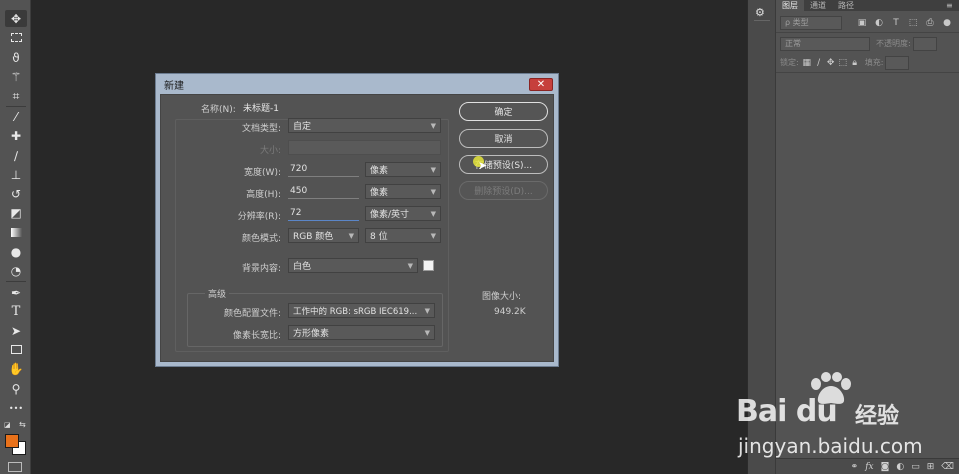 This screenshot has width=959, height=474. Describe the element at coordinates (930, 23) in the screenshot. I see `filter-smart-object-icon: ⎙` at that location.